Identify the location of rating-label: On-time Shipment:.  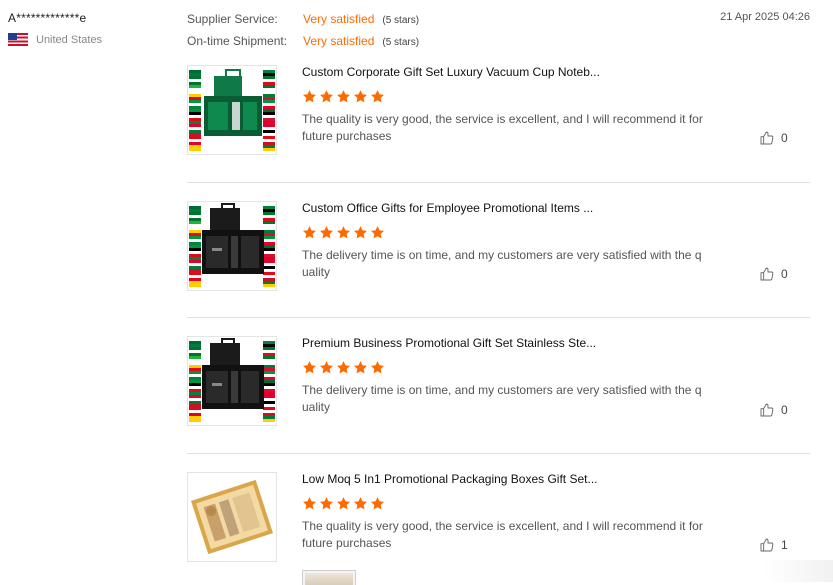
(237, 41).